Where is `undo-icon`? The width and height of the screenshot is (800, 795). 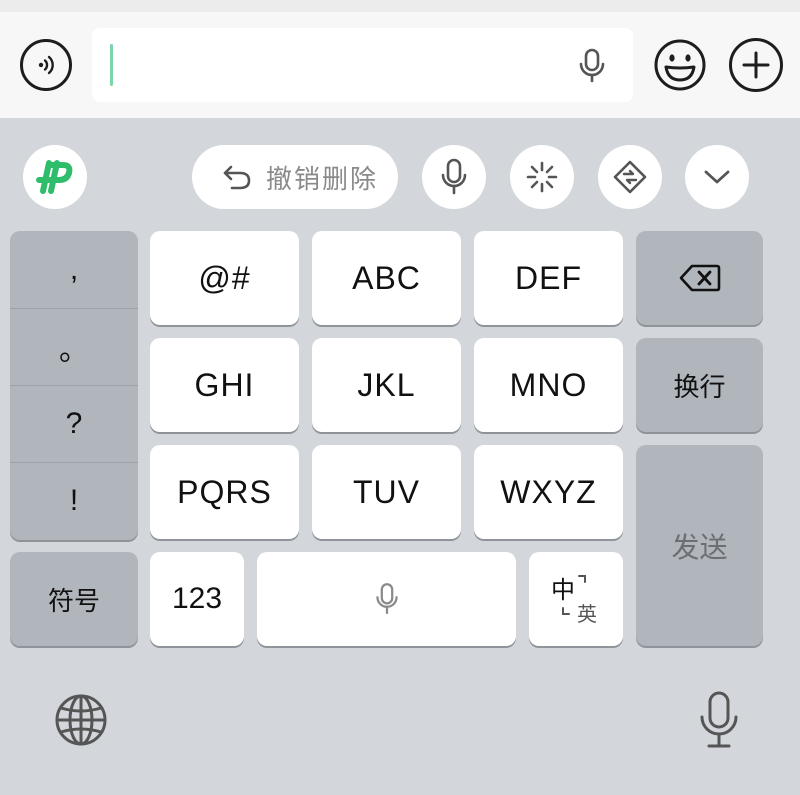
undo-icon is located at coordinates (237, 177).